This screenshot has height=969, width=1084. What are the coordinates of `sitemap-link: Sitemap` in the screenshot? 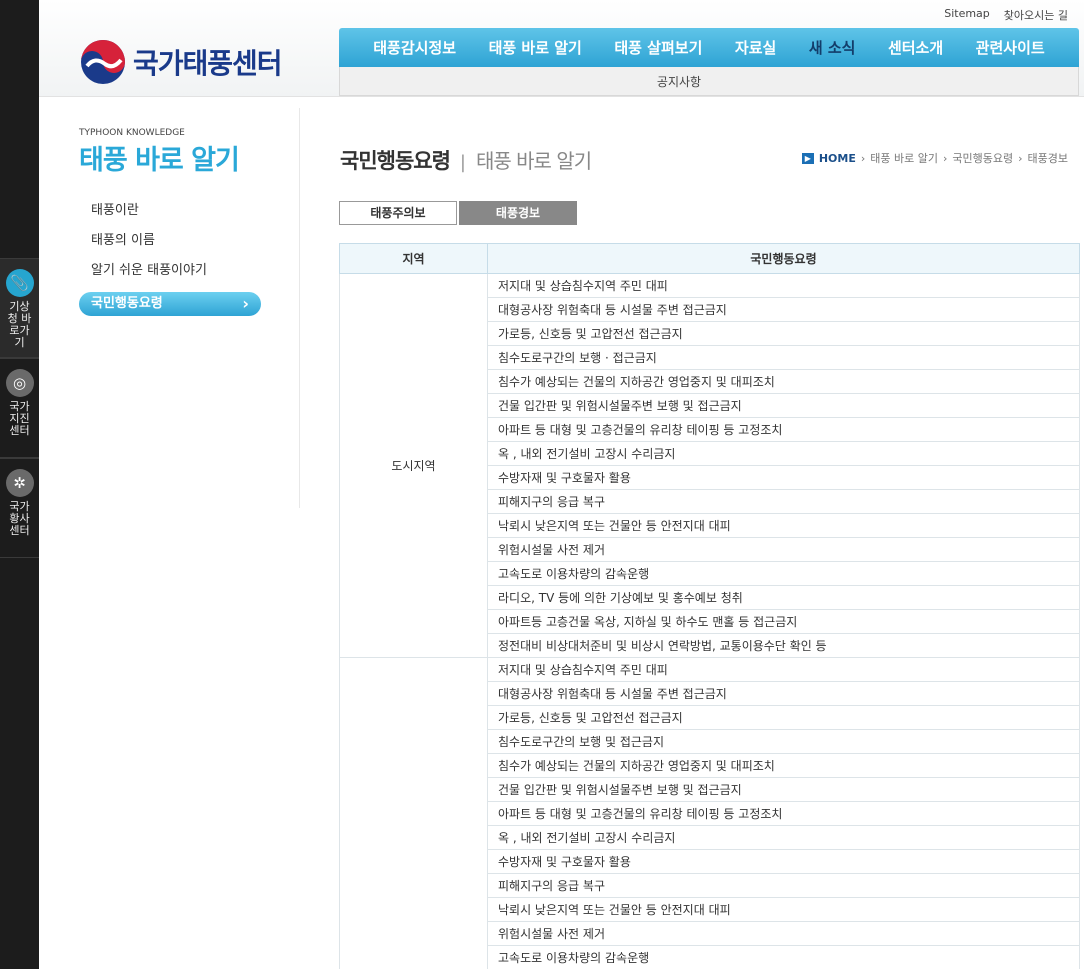 It's located at (967, 15).